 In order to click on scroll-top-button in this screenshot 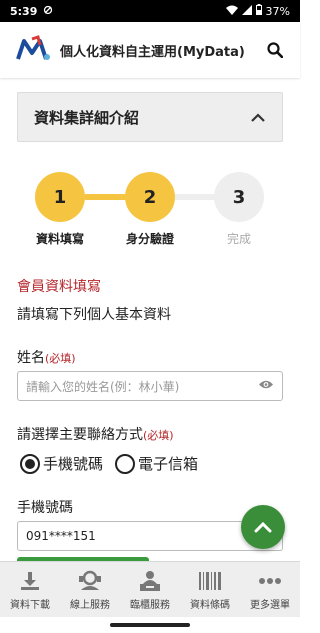, I will do `click(263, 527)`.